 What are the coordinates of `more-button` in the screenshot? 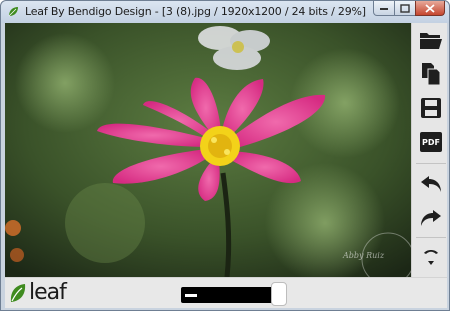 It's located at (431, 258).